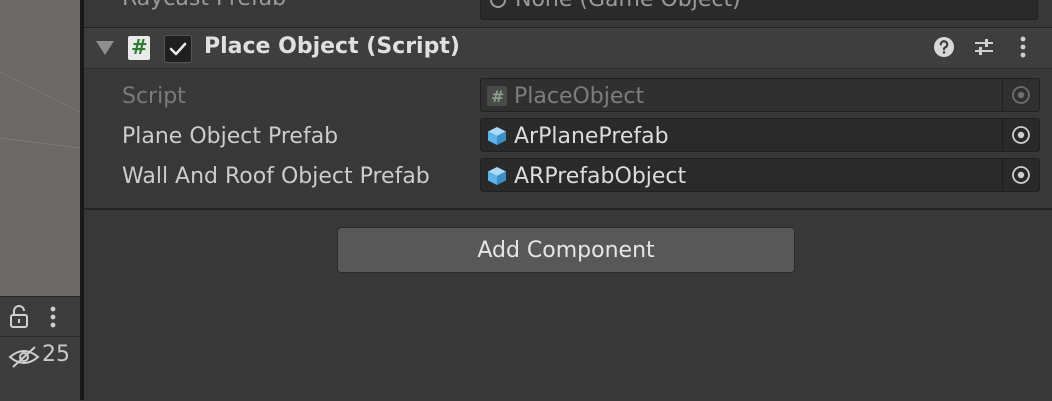  I want to click on component-separator, so click(568, 209).